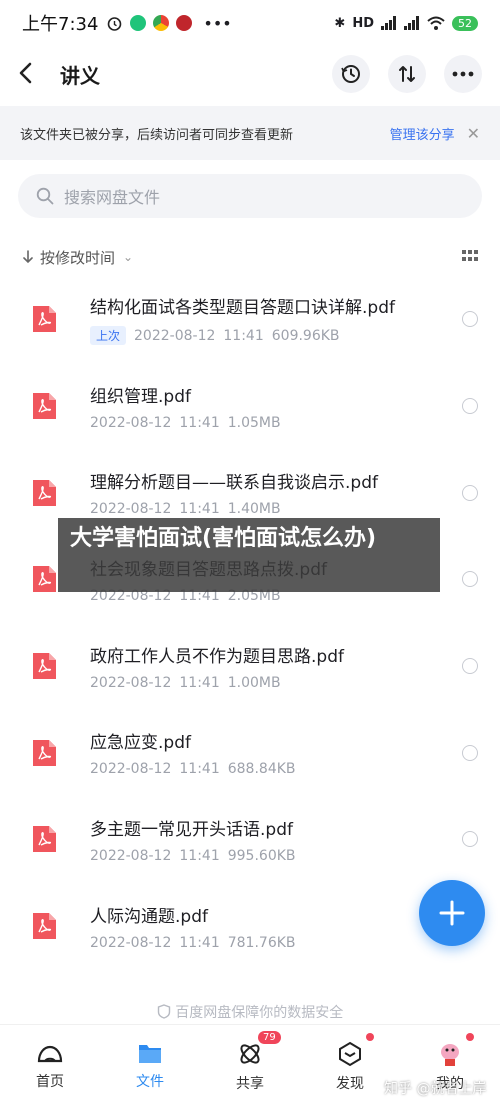  Describe the element at coordinates (470, 1037) in the screenshot. I see `notification-dot` at that location.